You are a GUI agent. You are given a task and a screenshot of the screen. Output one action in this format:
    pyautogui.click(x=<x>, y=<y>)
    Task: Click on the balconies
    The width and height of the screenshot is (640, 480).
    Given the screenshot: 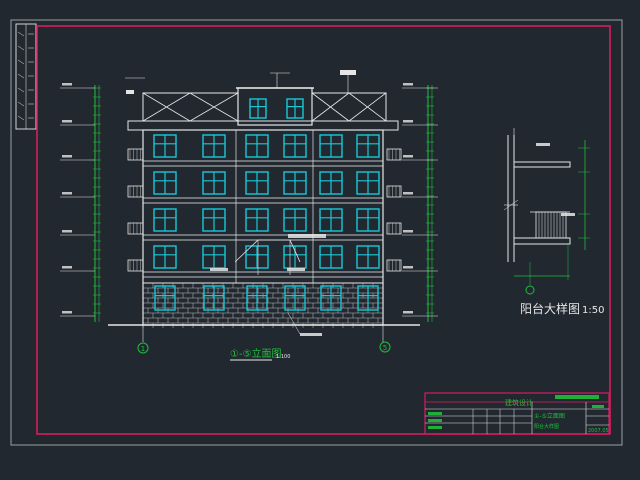 What is the action you would take?
    pyautogui.click(x=264, y=210)
    